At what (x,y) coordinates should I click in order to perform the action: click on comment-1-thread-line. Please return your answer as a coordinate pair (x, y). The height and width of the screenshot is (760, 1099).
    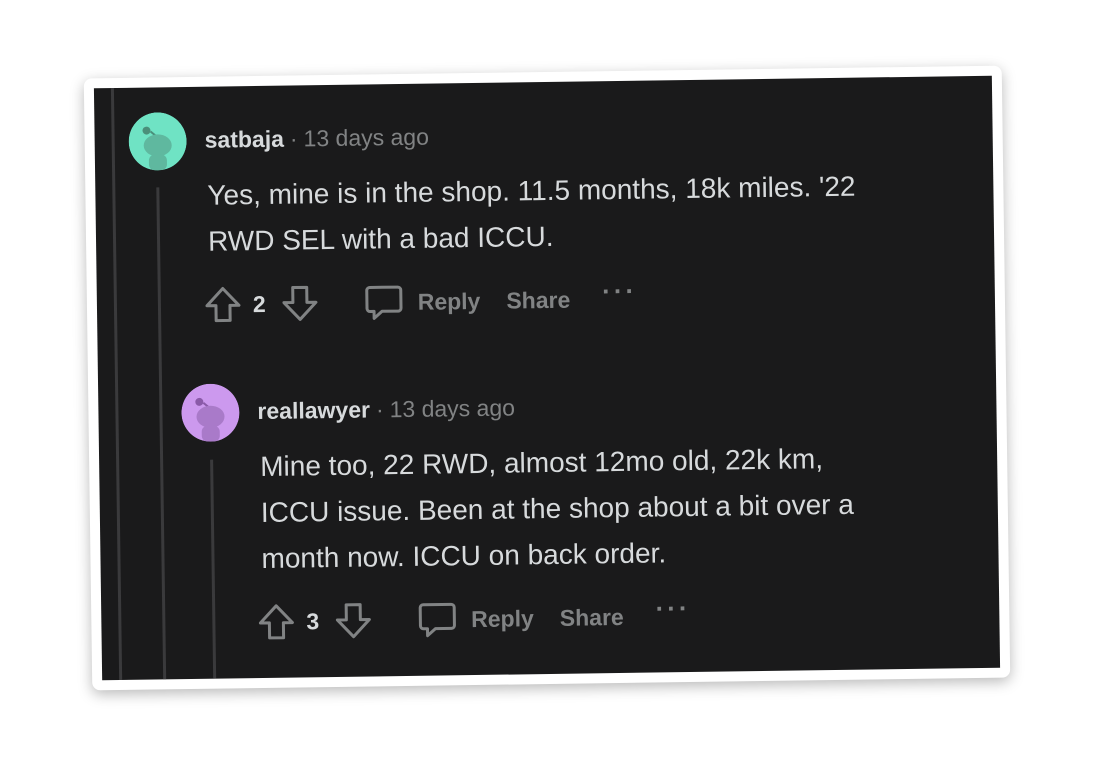
    Looking at the image, I should click on (161, 433).